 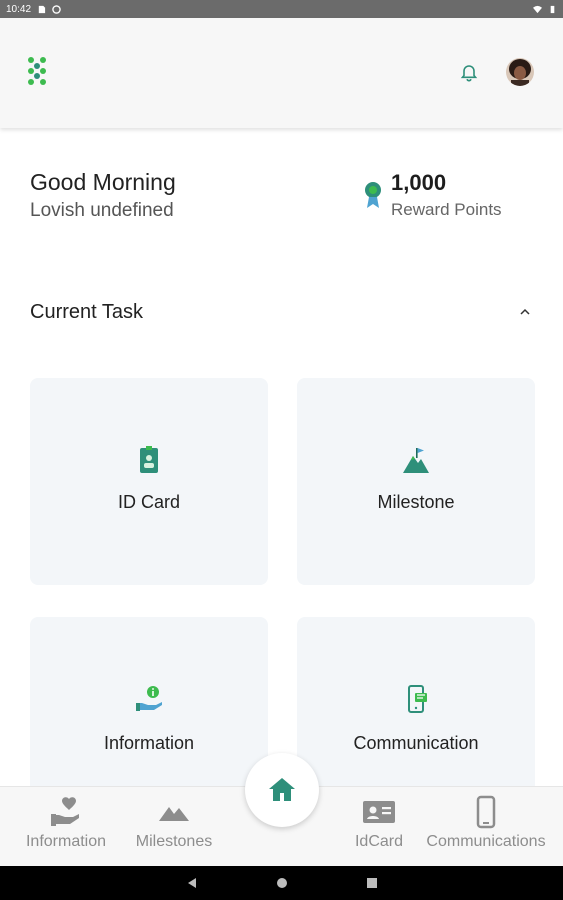 I want to click on reward-points-block: 1,000 Reward Points, so click(x=432, y=195).